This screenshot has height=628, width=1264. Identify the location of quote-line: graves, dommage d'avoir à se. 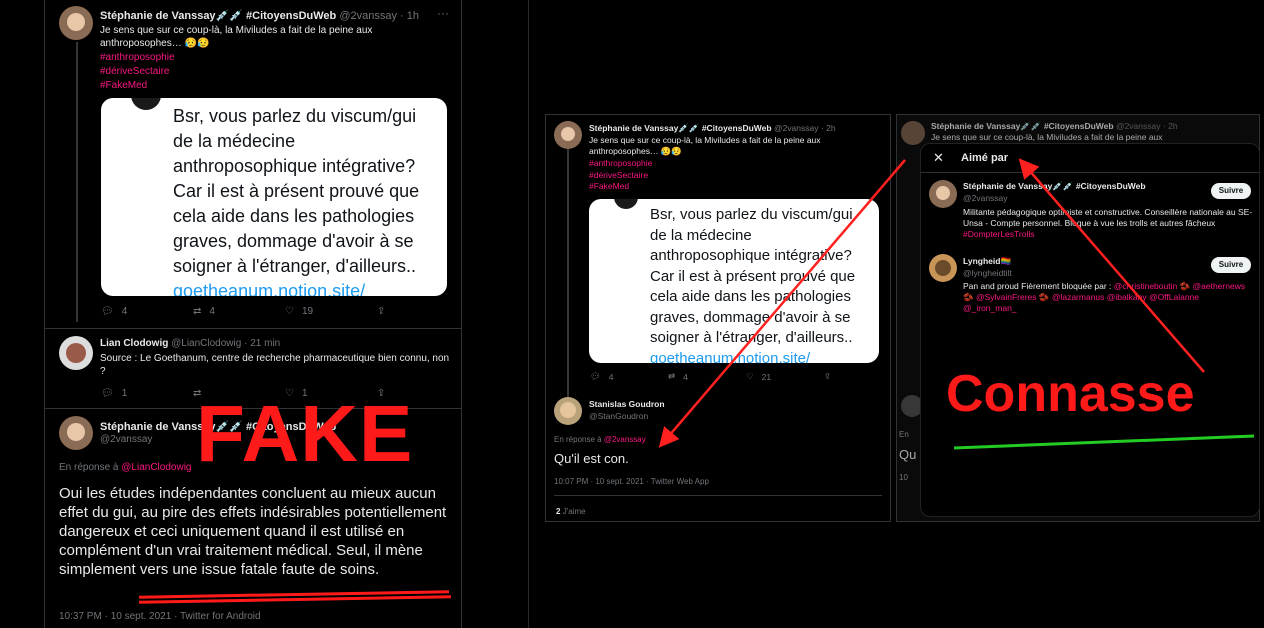
(293, 241).